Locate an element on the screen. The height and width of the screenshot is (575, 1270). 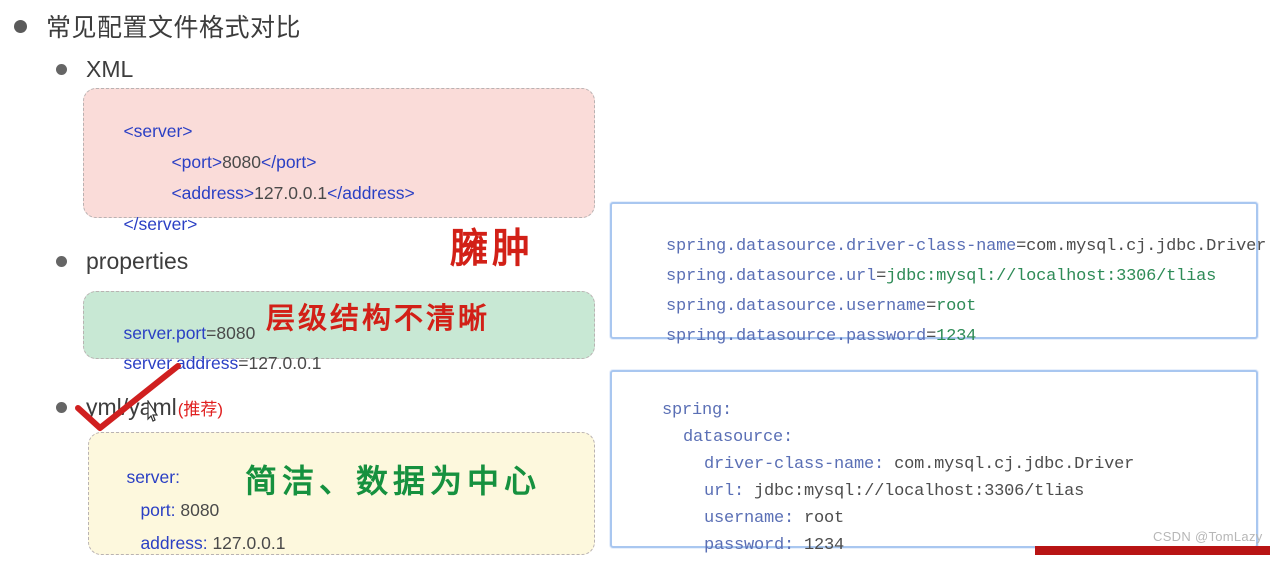
yaml-panel-line: password: 1234 is located at coordinates (754, 545).